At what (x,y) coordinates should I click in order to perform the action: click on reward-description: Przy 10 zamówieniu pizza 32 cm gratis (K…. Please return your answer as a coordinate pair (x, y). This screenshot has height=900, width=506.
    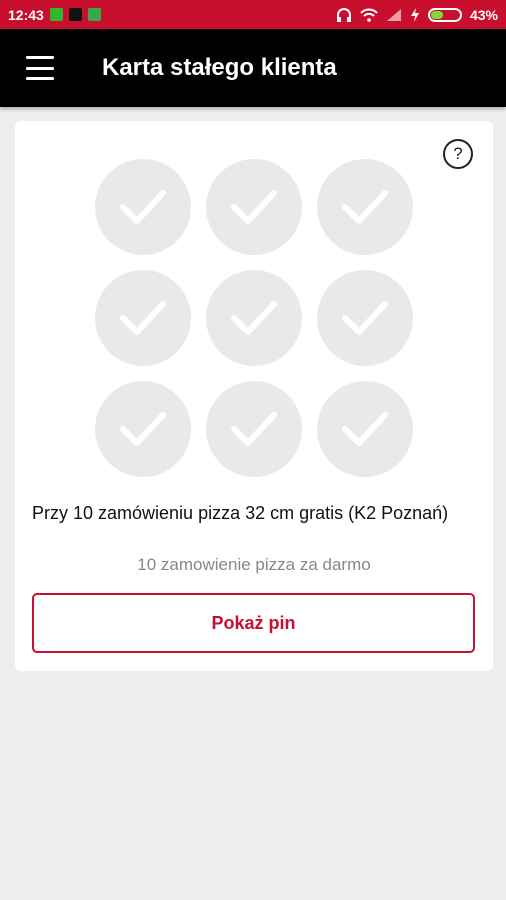
    Looking at the image, I should click on (240, 513).